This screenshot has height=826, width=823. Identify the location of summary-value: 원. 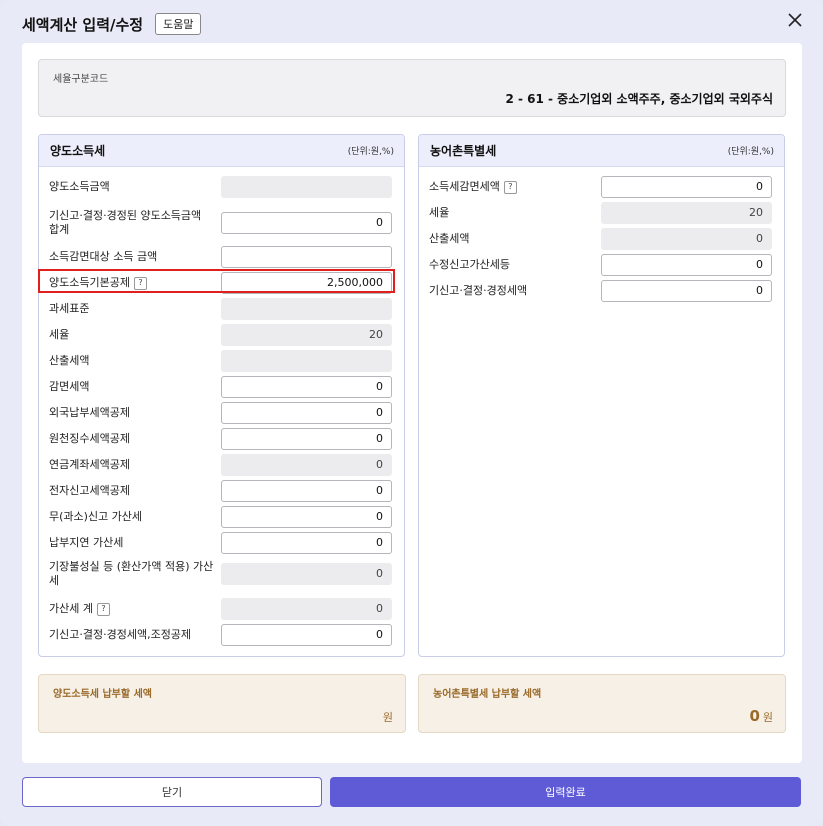
(386, 716).